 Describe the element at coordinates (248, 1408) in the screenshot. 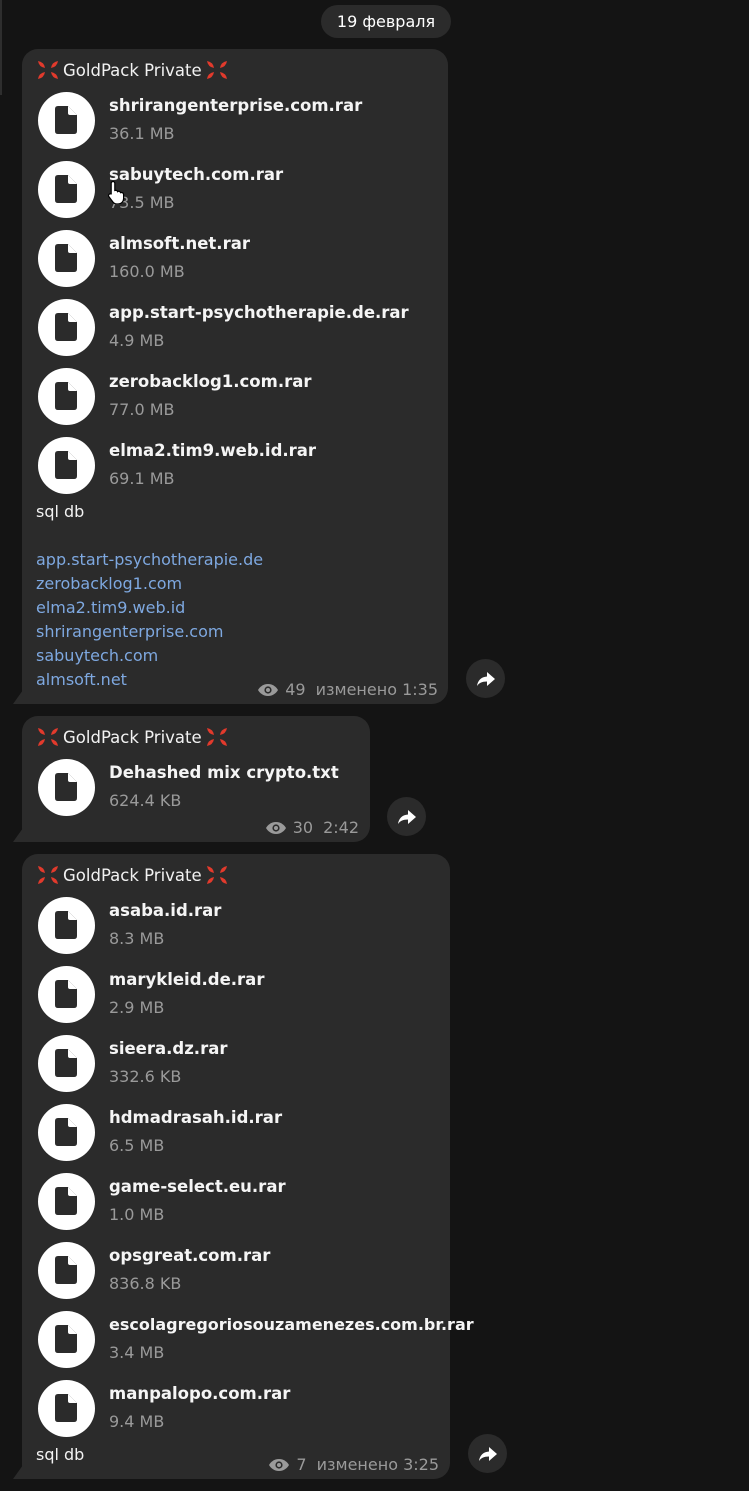

I see `file-attachment: manpalopo.com.rar 9.4 MB` at that location.